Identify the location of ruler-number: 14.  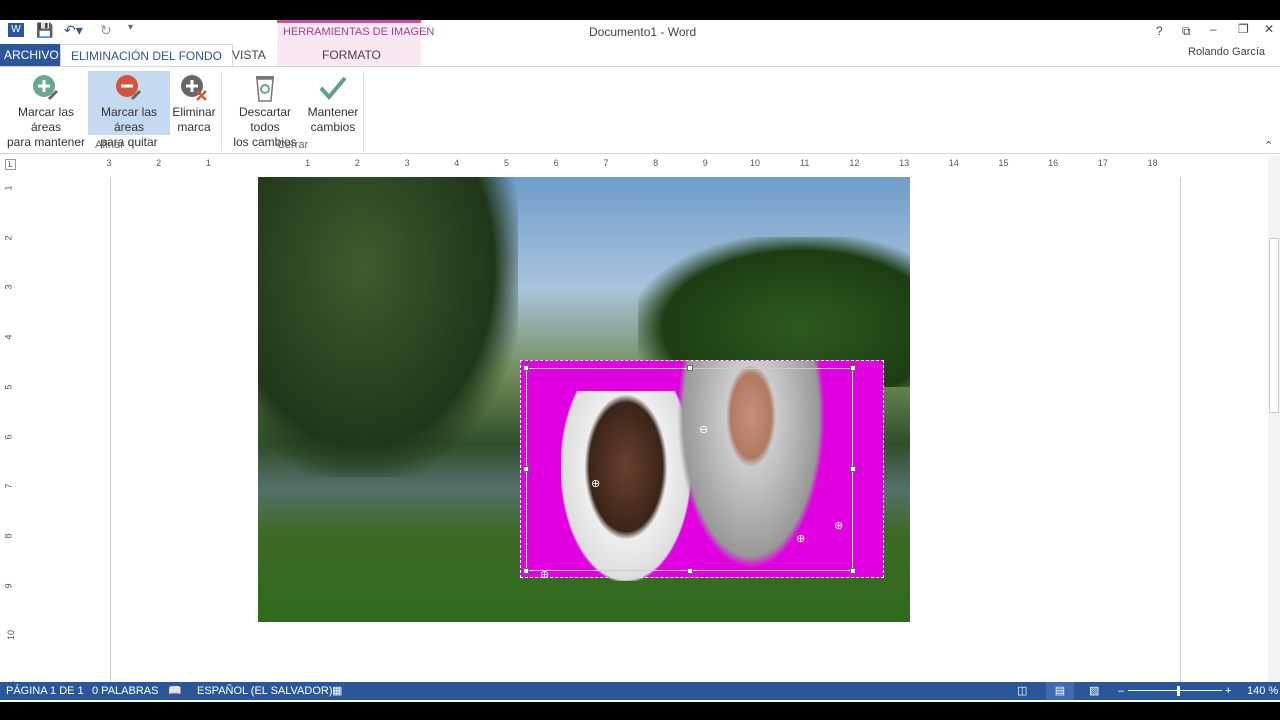
(953, 163).